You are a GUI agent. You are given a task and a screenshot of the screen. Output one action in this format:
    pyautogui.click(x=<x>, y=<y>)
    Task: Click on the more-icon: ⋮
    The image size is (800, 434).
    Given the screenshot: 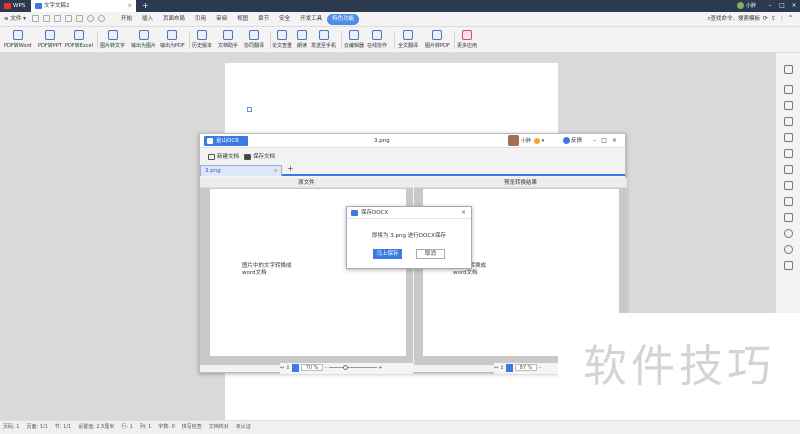 What is the action you would take?
    pyautogui.click(x=783, y=18)
    